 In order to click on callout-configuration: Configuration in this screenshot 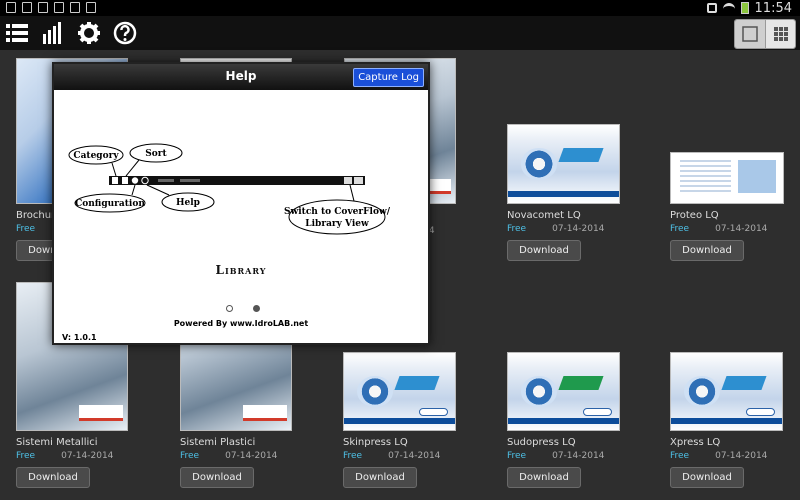, I will do `click(110, 204)`.